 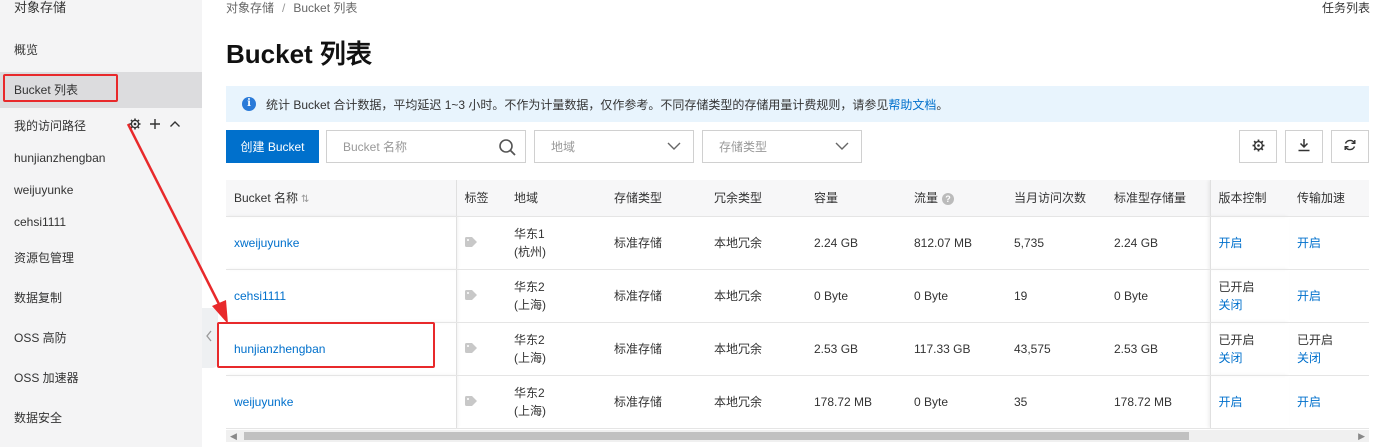 What do you see at coordinates (856, 296) in the screenshot?
I see `cell-capacity: 0 Byte` at bounding box center [856, 296].